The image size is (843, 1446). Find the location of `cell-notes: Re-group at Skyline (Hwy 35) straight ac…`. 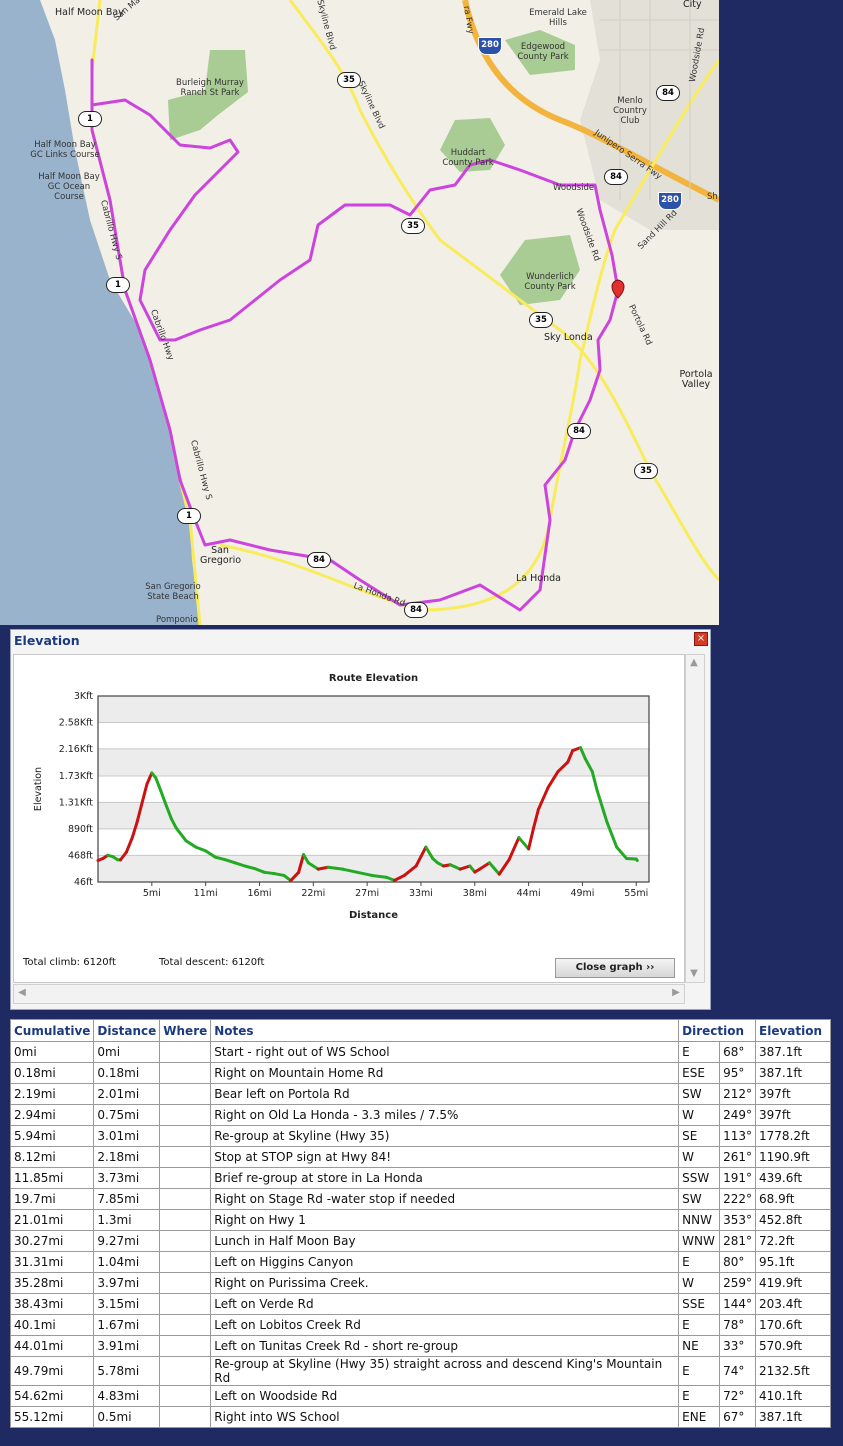

cell-notes: Re-group at Skyline (Hwy 35) straight ac… is located at coordinates (445, 1371).